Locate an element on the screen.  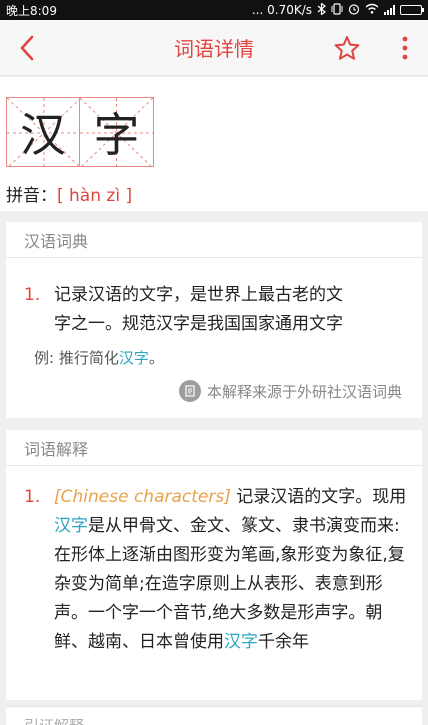
character-box: 汉 is located at coordinates (43, 132).